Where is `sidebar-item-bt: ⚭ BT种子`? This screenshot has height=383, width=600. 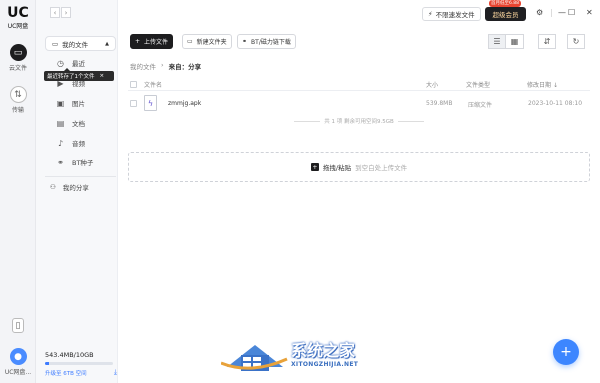
sidebar-item-bt: ⚭ BT种子 is located at coordinates (75, 162).